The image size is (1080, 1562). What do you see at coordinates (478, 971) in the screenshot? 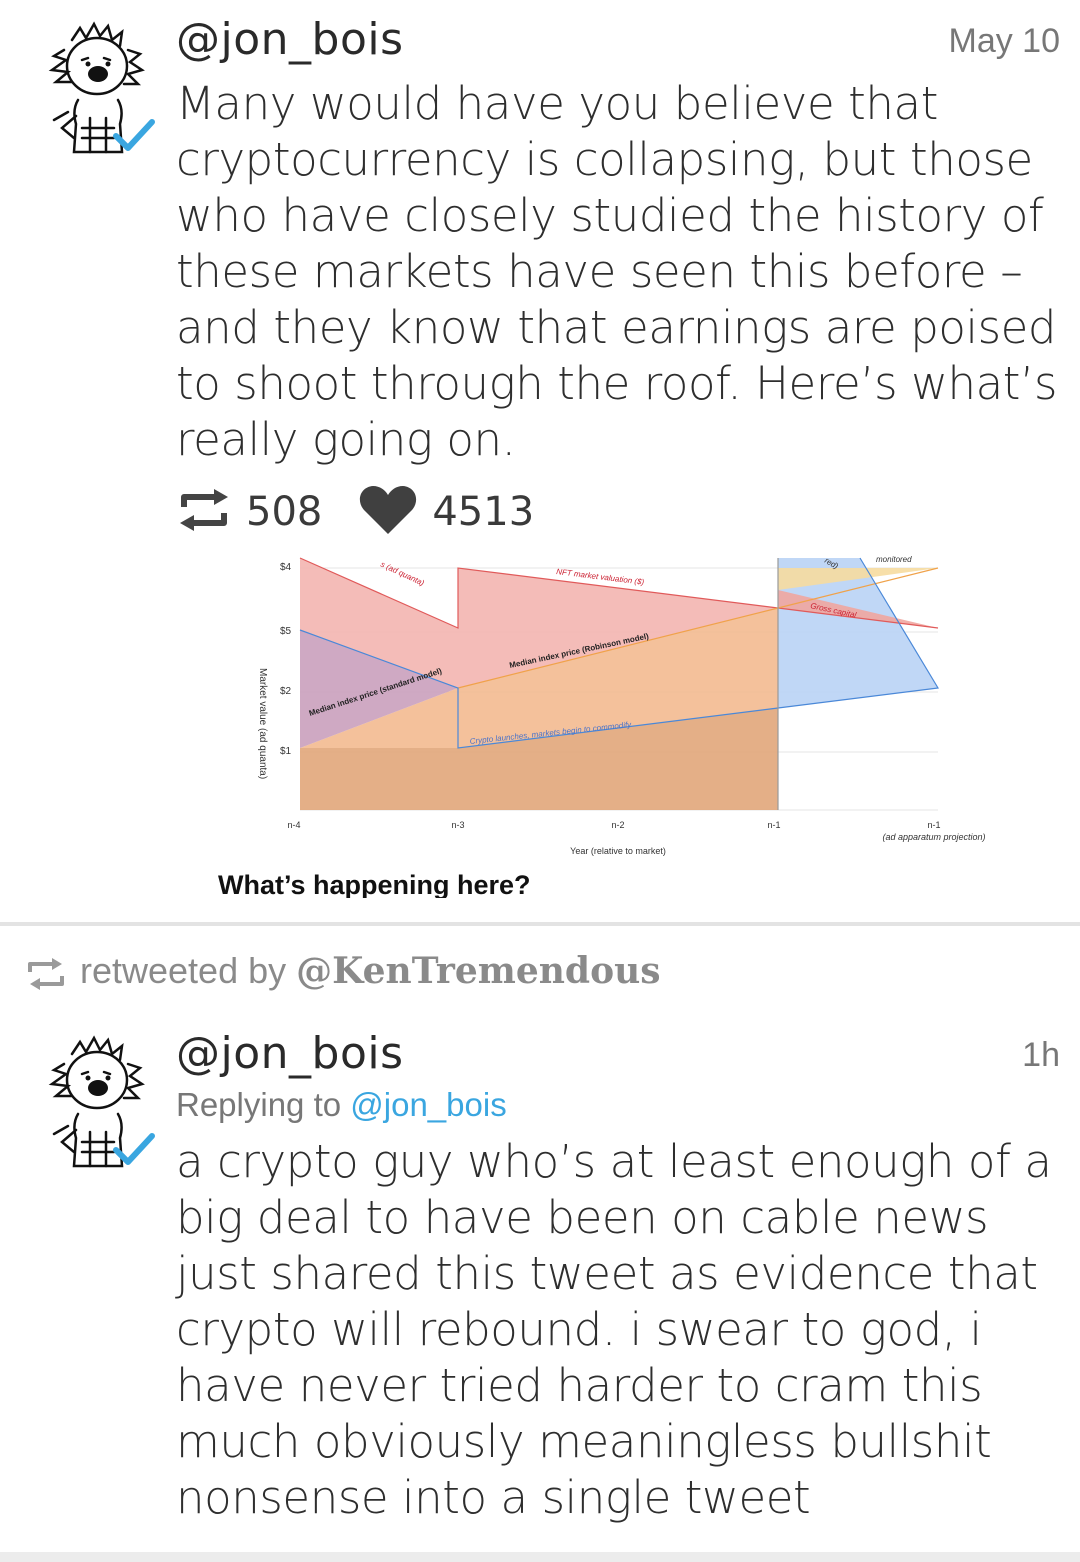
I see `retweeter-handle: @KenTremendous` at bounding box center [478, 971].